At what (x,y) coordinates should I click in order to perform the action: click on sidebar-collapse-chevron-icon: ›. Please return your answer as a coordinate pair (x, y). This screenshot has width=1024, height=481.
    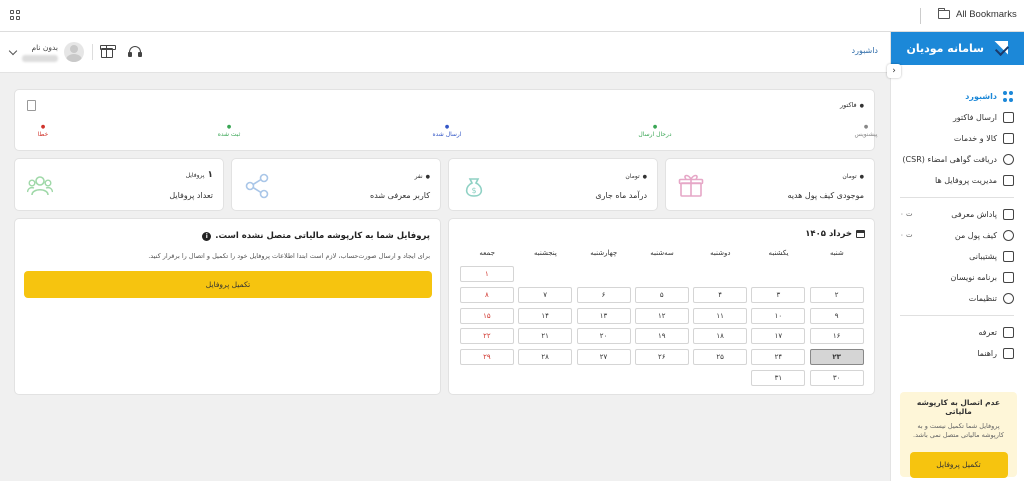
    Looking at the image, I should click on (894, 71).